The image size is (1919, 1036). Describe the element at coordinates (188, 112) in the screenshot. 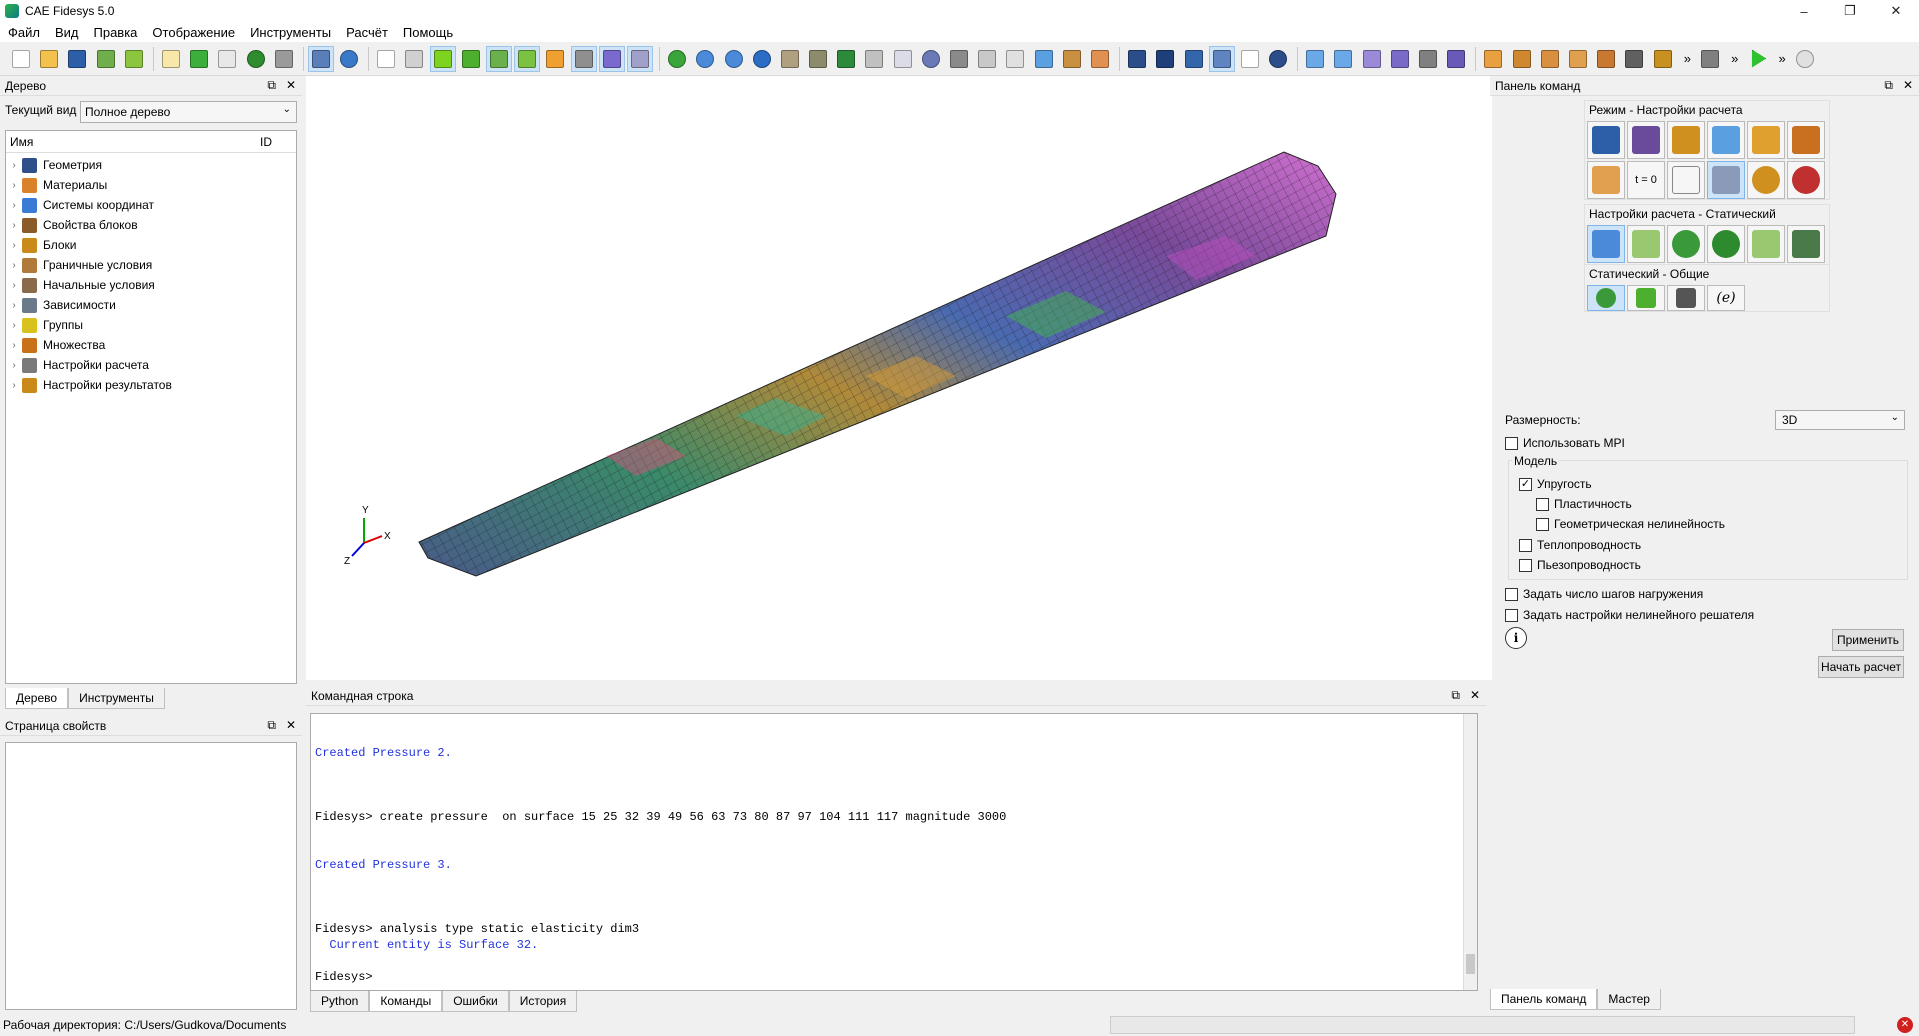

I see `current-view-dropdown: Полное дерево ⌄` at that location.